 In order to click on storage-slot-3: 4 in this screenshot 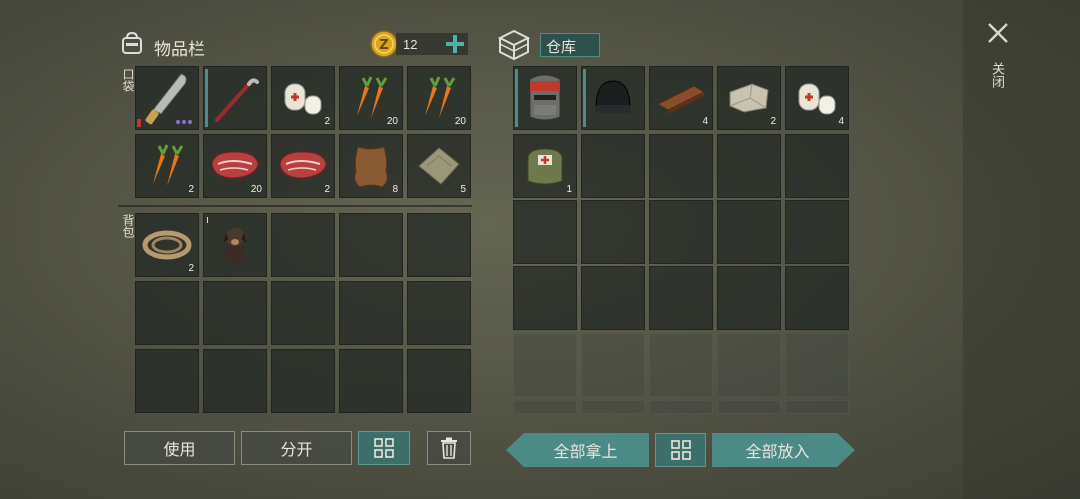, I will do `click(681, 98)`.